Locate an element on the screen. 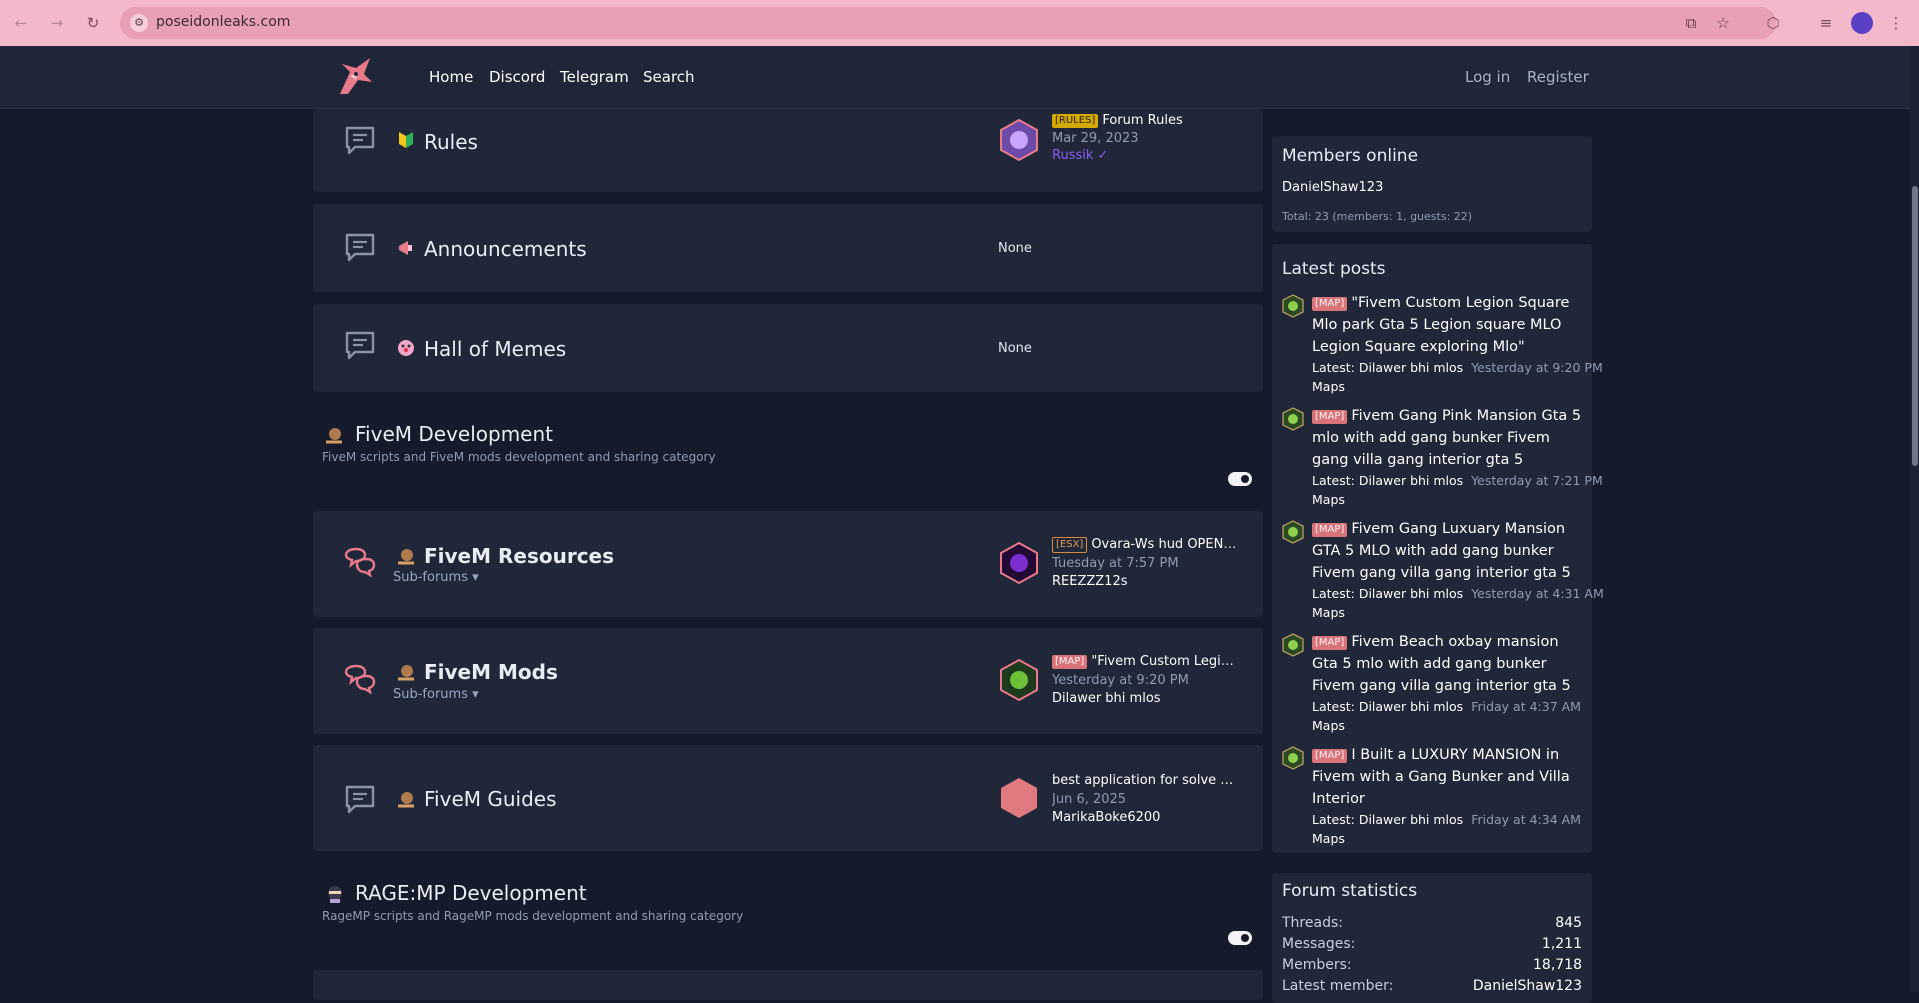 The width and height of the screenshot is (1919, 1003). forum-node-partial is located at coordinates (788, 985).